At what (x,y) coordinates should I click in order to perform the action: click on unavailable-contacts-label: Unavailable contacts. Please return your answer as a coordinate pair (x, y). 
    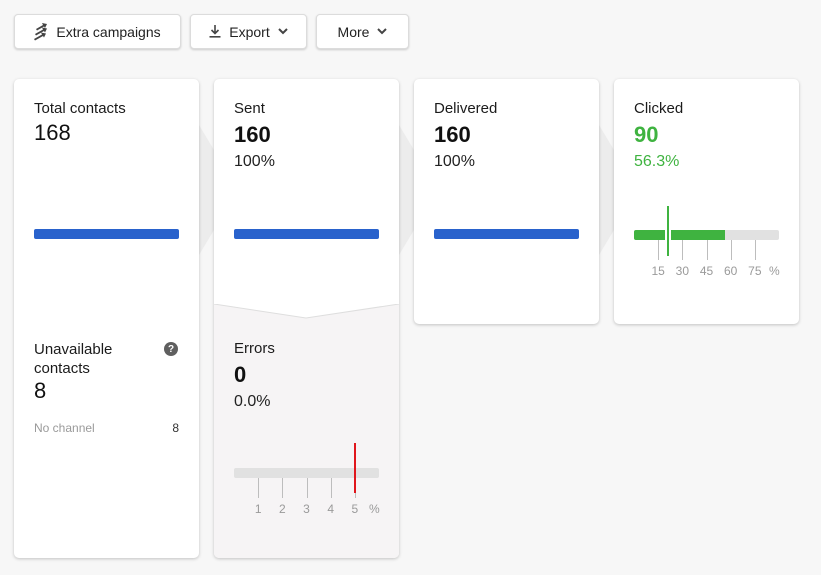
    Looking at the image, I should click on (73, 359).